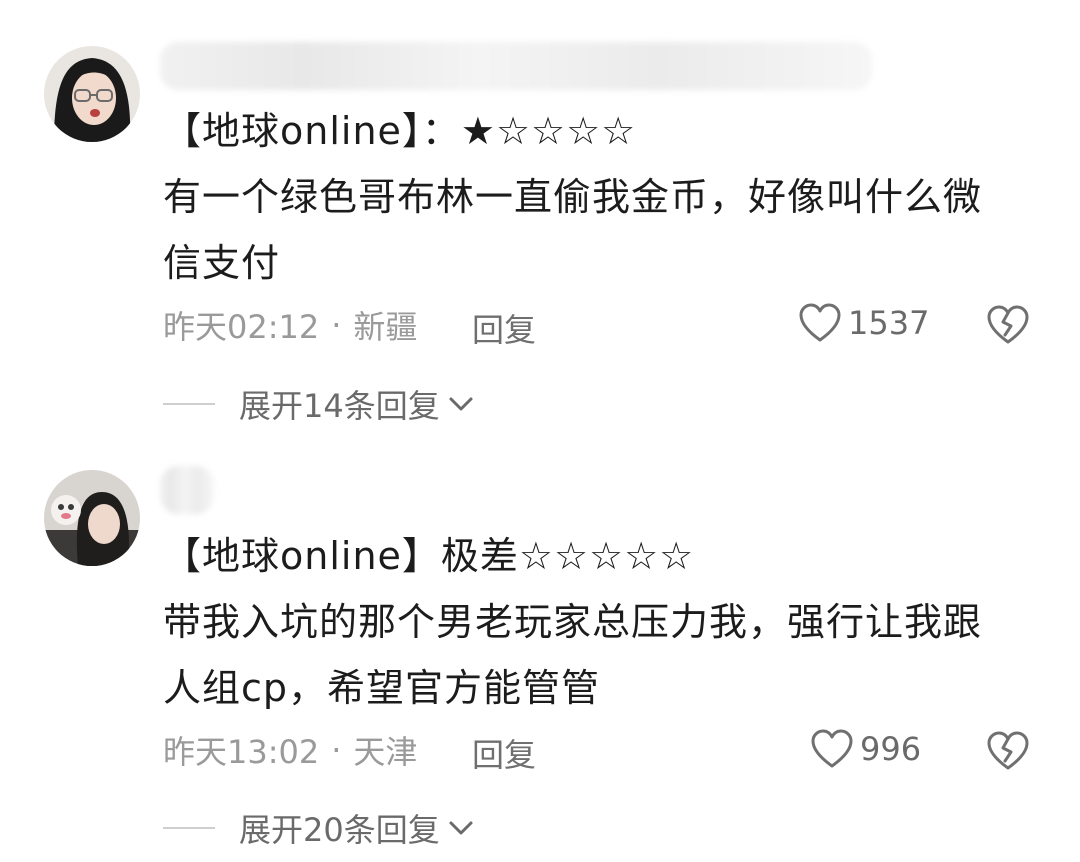 The image size is (1080, 862). I want to click on comment-line: 【地球online】：★☆☆☆☆, so click(400, 131).